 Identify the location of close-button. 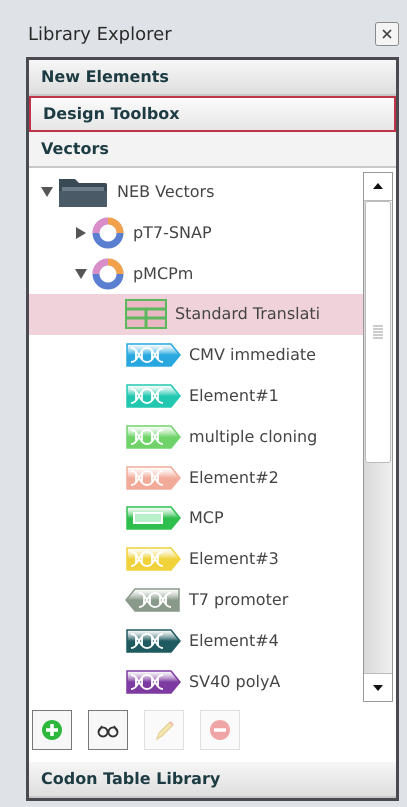
(387, 34).